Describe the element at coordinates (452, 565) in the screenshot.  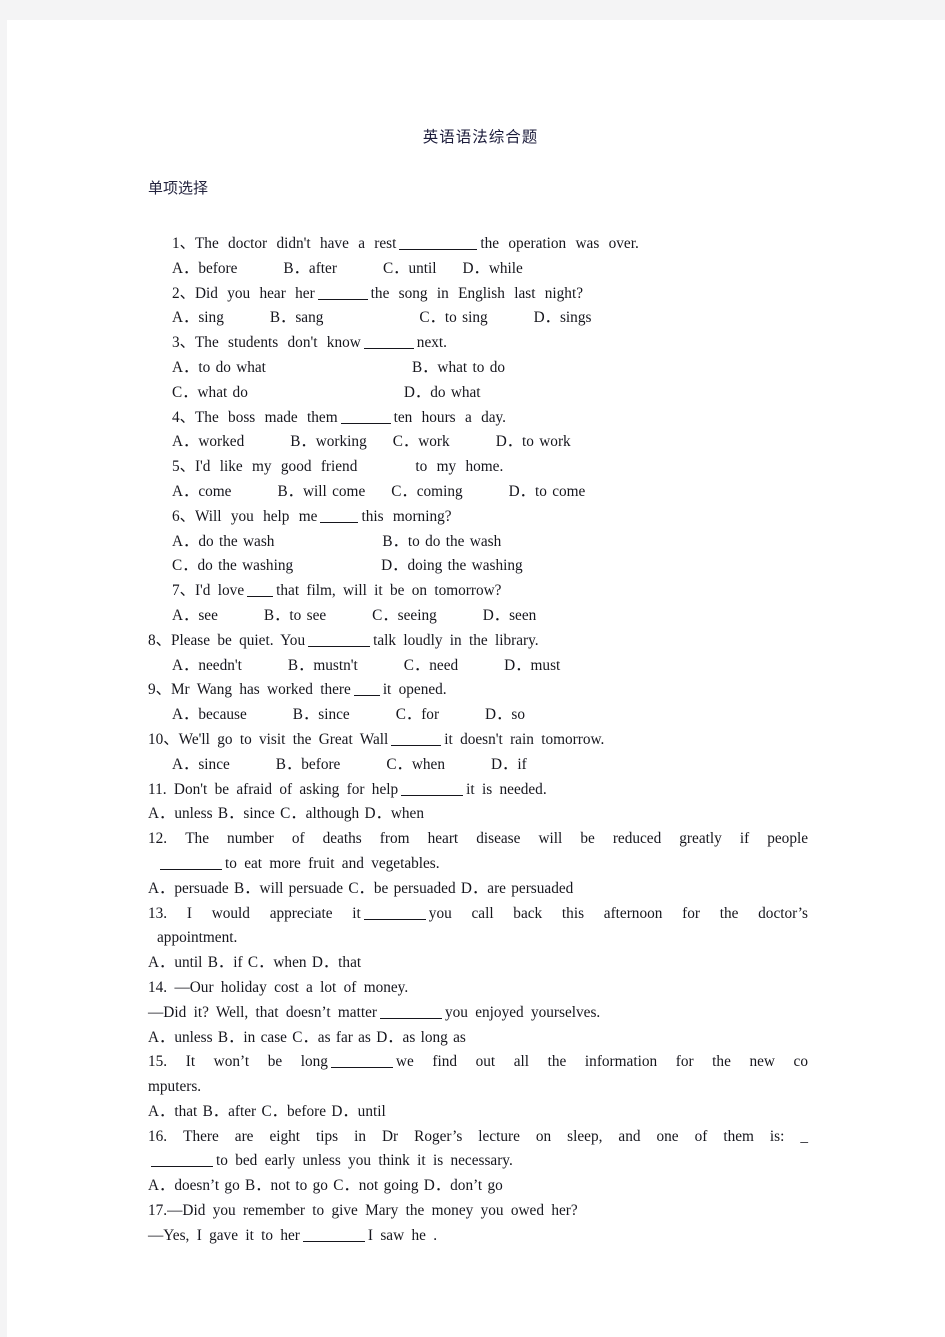
I see `question-6-option-d: D．doing the washing` at that location.